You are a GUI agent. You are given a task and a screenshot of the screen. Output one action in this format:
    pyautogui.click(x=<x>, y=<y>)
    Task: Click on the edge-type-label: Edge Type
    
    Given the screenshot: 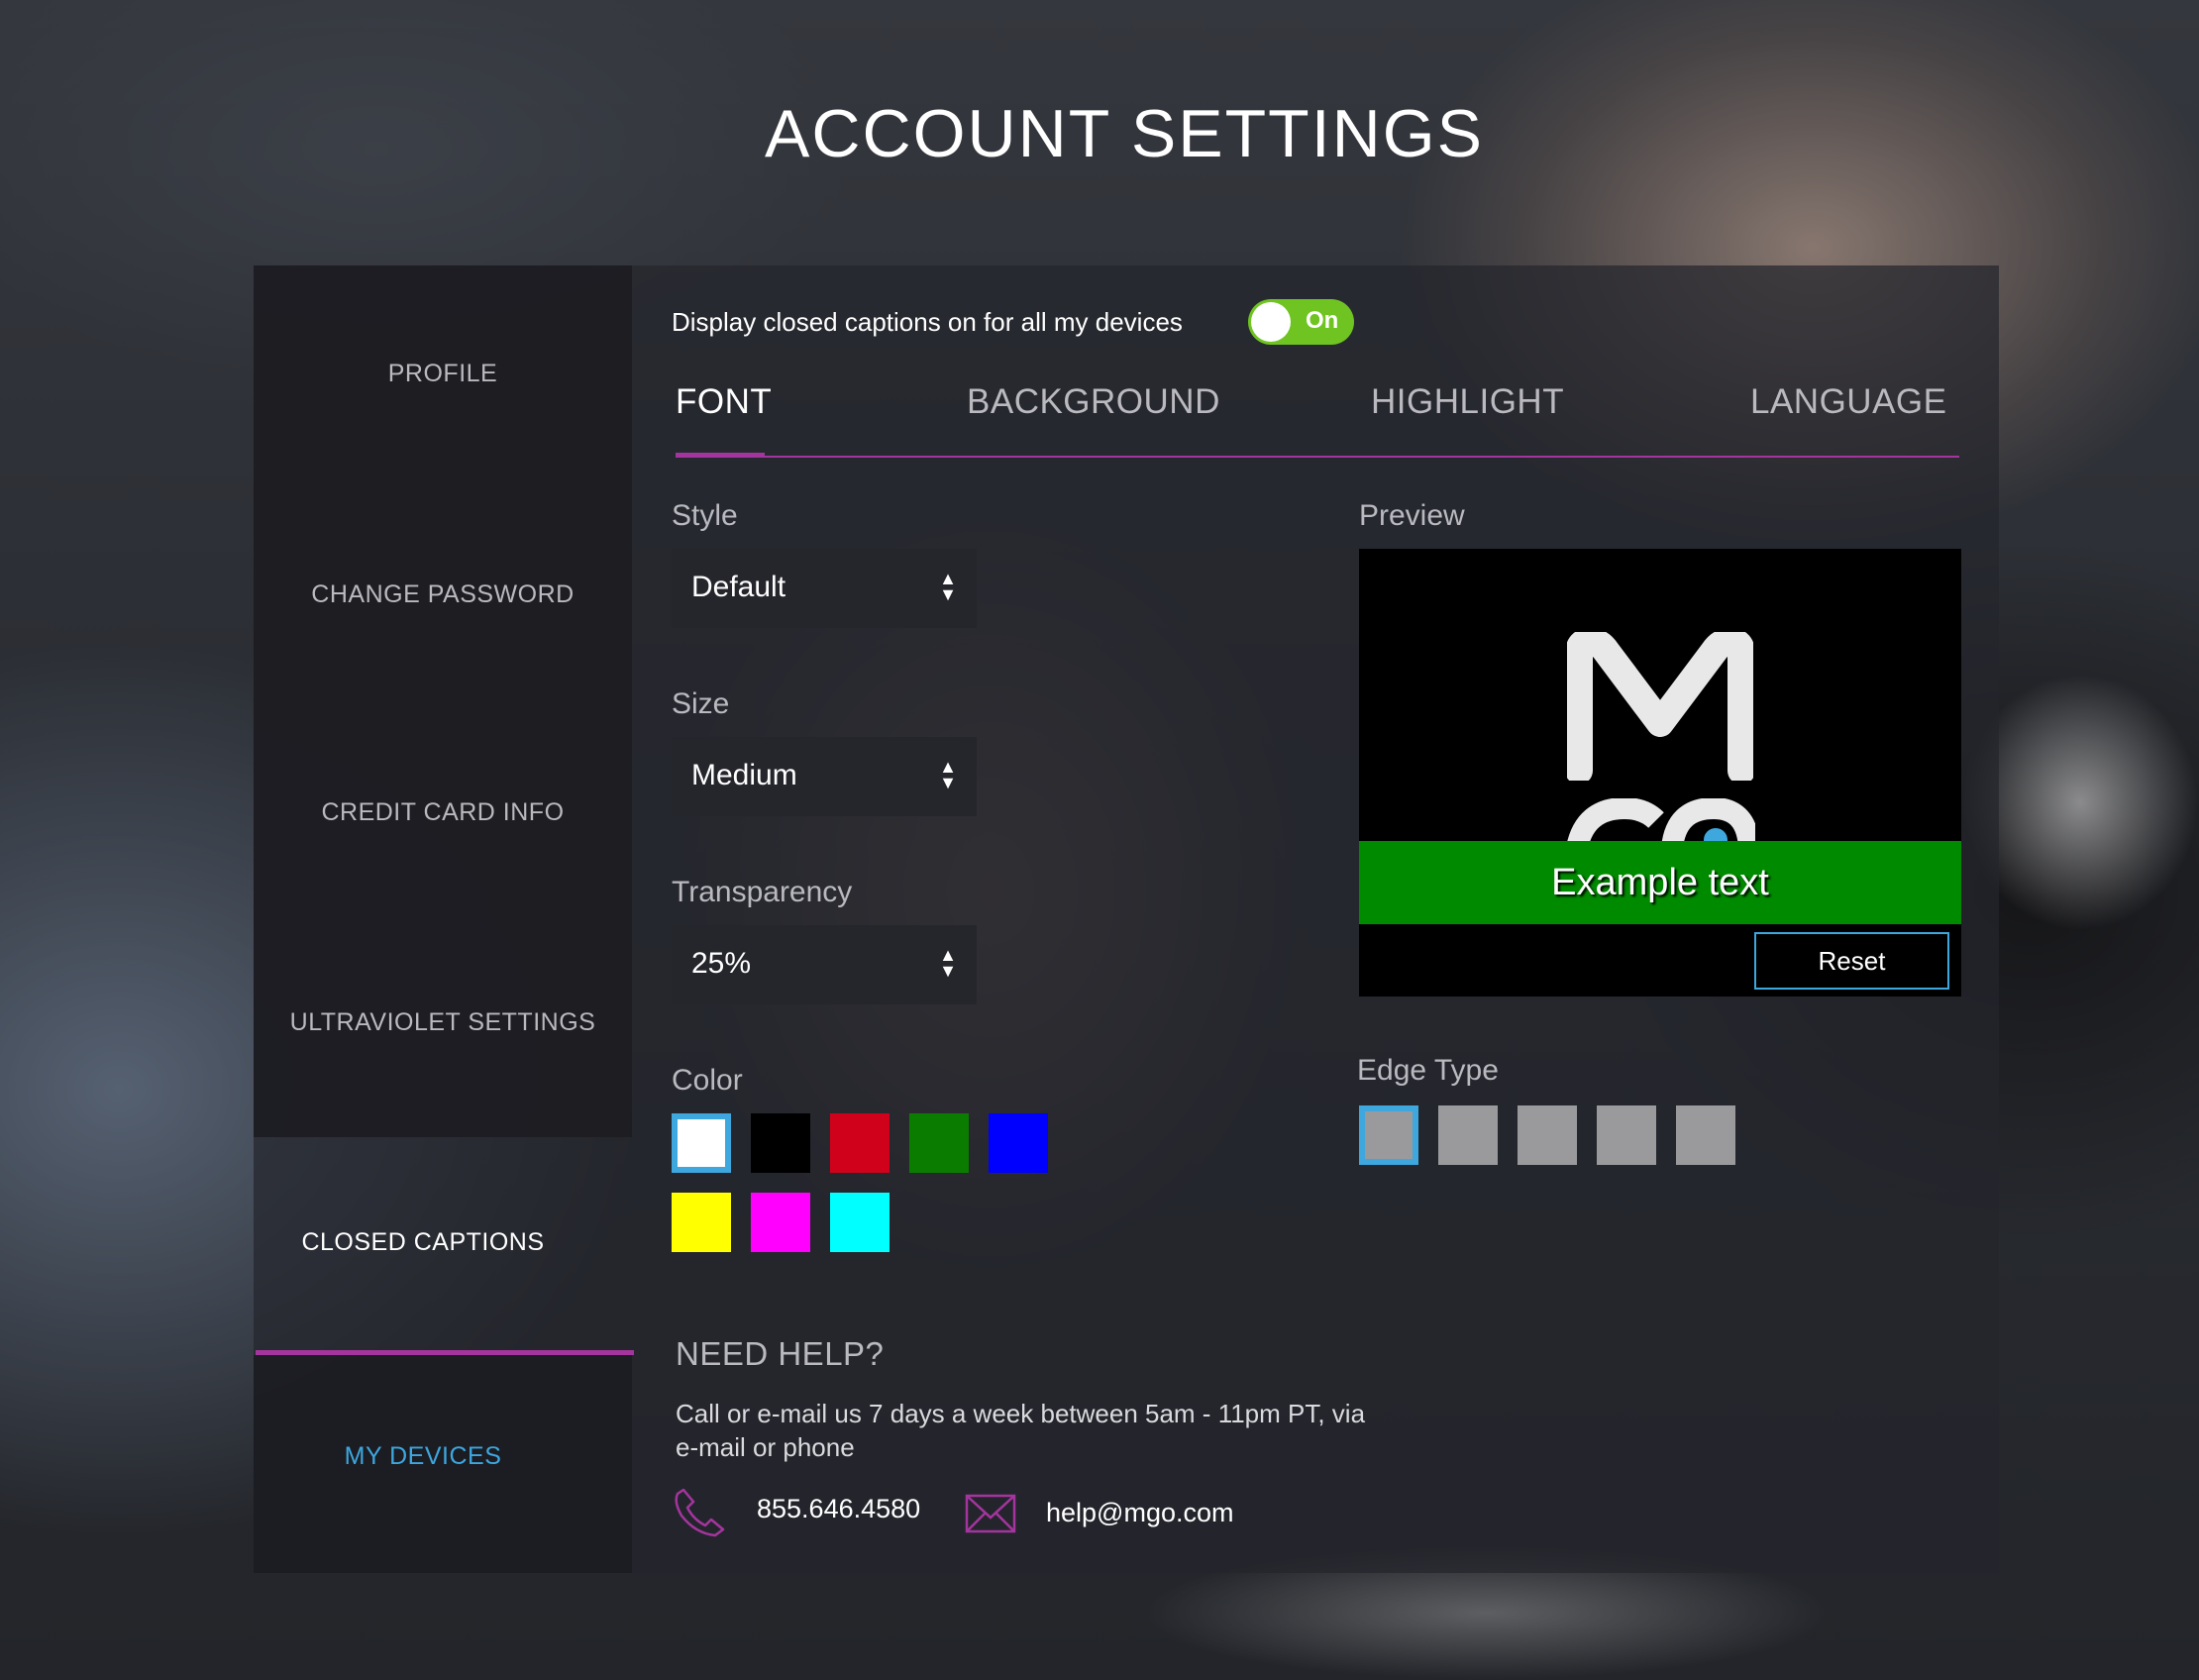 What is the action you would take?
    pyautogui.click(x=1428, y=1070)
    